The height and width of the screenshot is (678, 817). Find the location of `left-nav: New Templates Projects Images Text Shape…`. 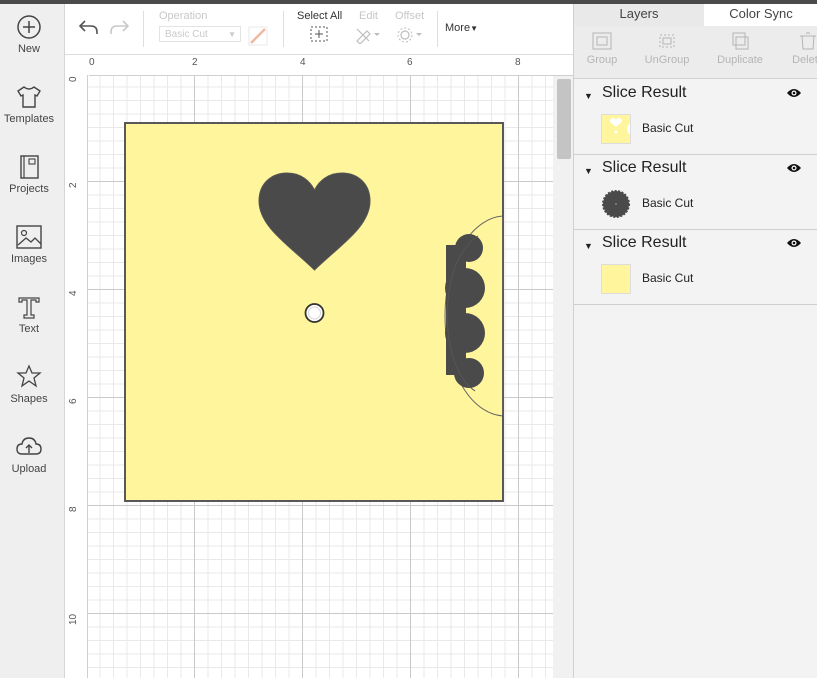

left-nav: New Templates Projects Images Text Shape… is located at coordinates (32, 341).